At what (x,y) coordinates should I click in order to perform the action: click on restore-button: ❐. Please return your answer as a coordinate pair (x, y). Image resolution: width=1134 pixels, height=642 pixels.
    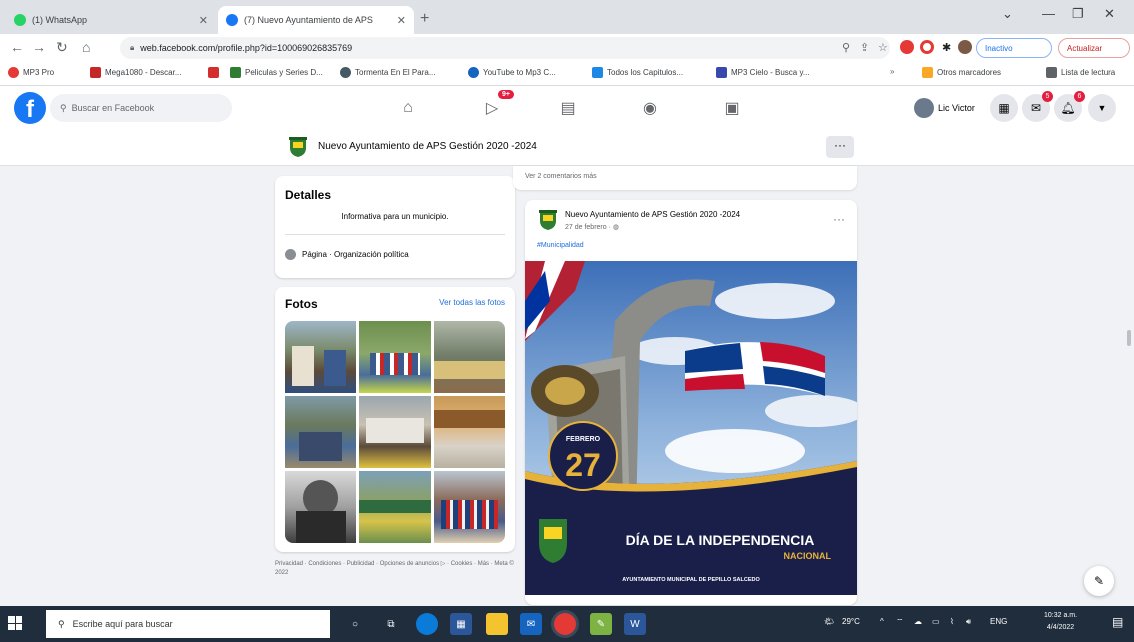
    Looking at the image, I should click on (1078, 14).